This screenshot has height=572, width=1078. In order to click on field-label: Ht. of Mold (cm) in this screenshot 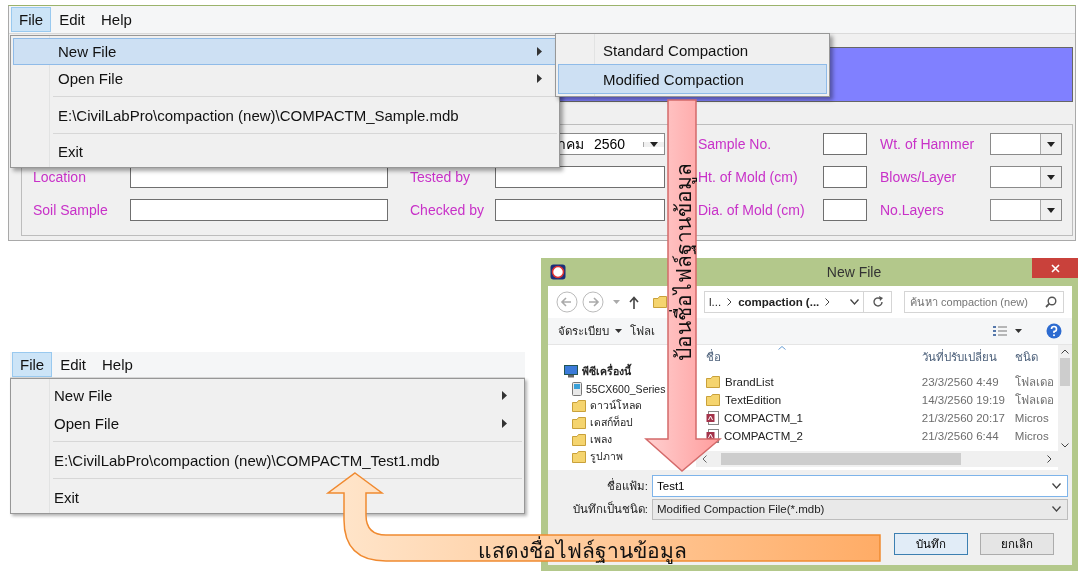, I will do `click(748, 177)`.